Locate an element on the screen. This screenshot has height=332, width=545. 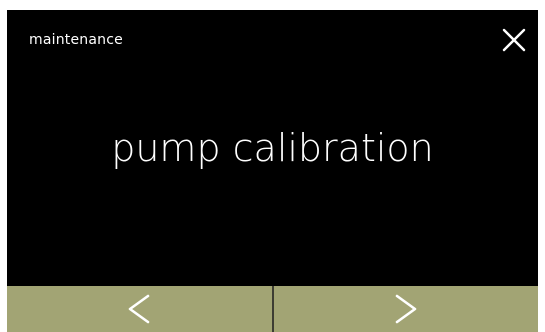
previous-button is located at coordinates (139, 309).